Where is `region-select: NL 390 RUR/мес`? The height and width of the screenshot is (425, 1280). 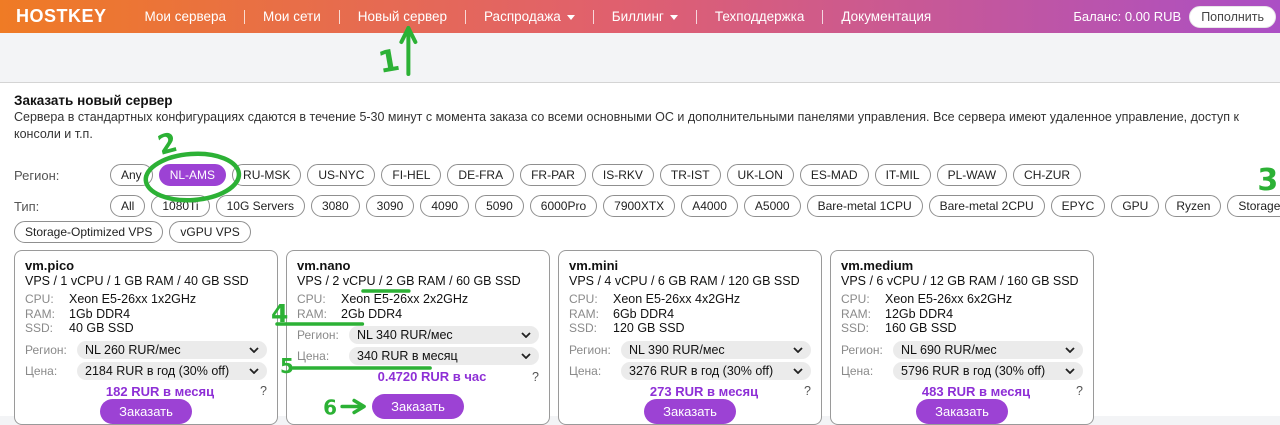 region-select: NL 390 RUR/мес is located at coordinates (716, 349).